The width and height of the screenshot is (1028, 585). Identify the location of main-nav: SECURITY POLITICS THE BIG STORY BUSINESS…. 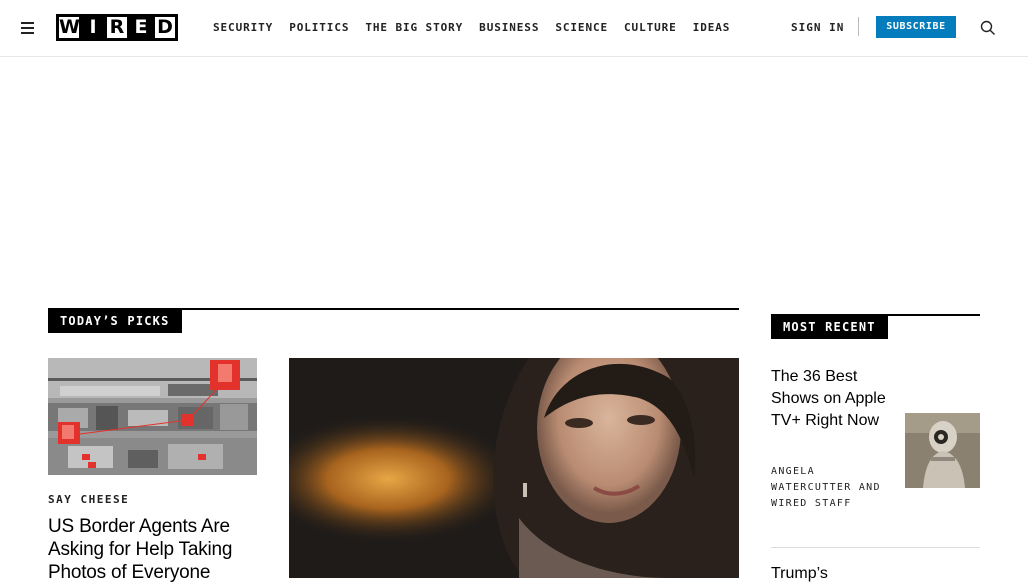
(479, 27).